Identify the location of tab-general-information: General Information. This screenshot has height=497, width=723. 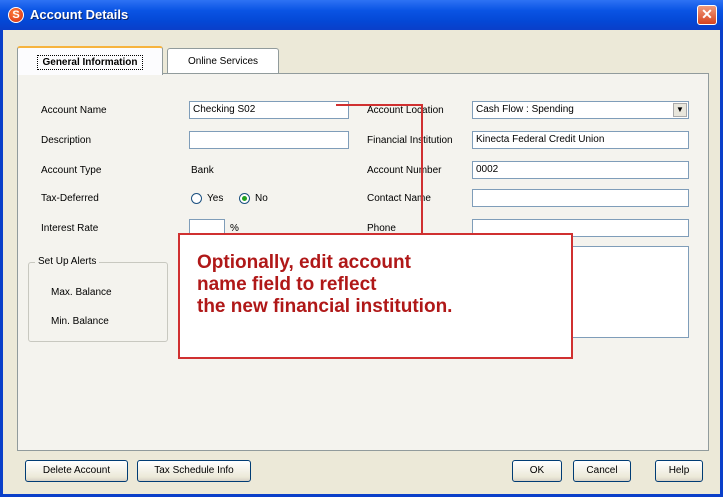
(90, 60).